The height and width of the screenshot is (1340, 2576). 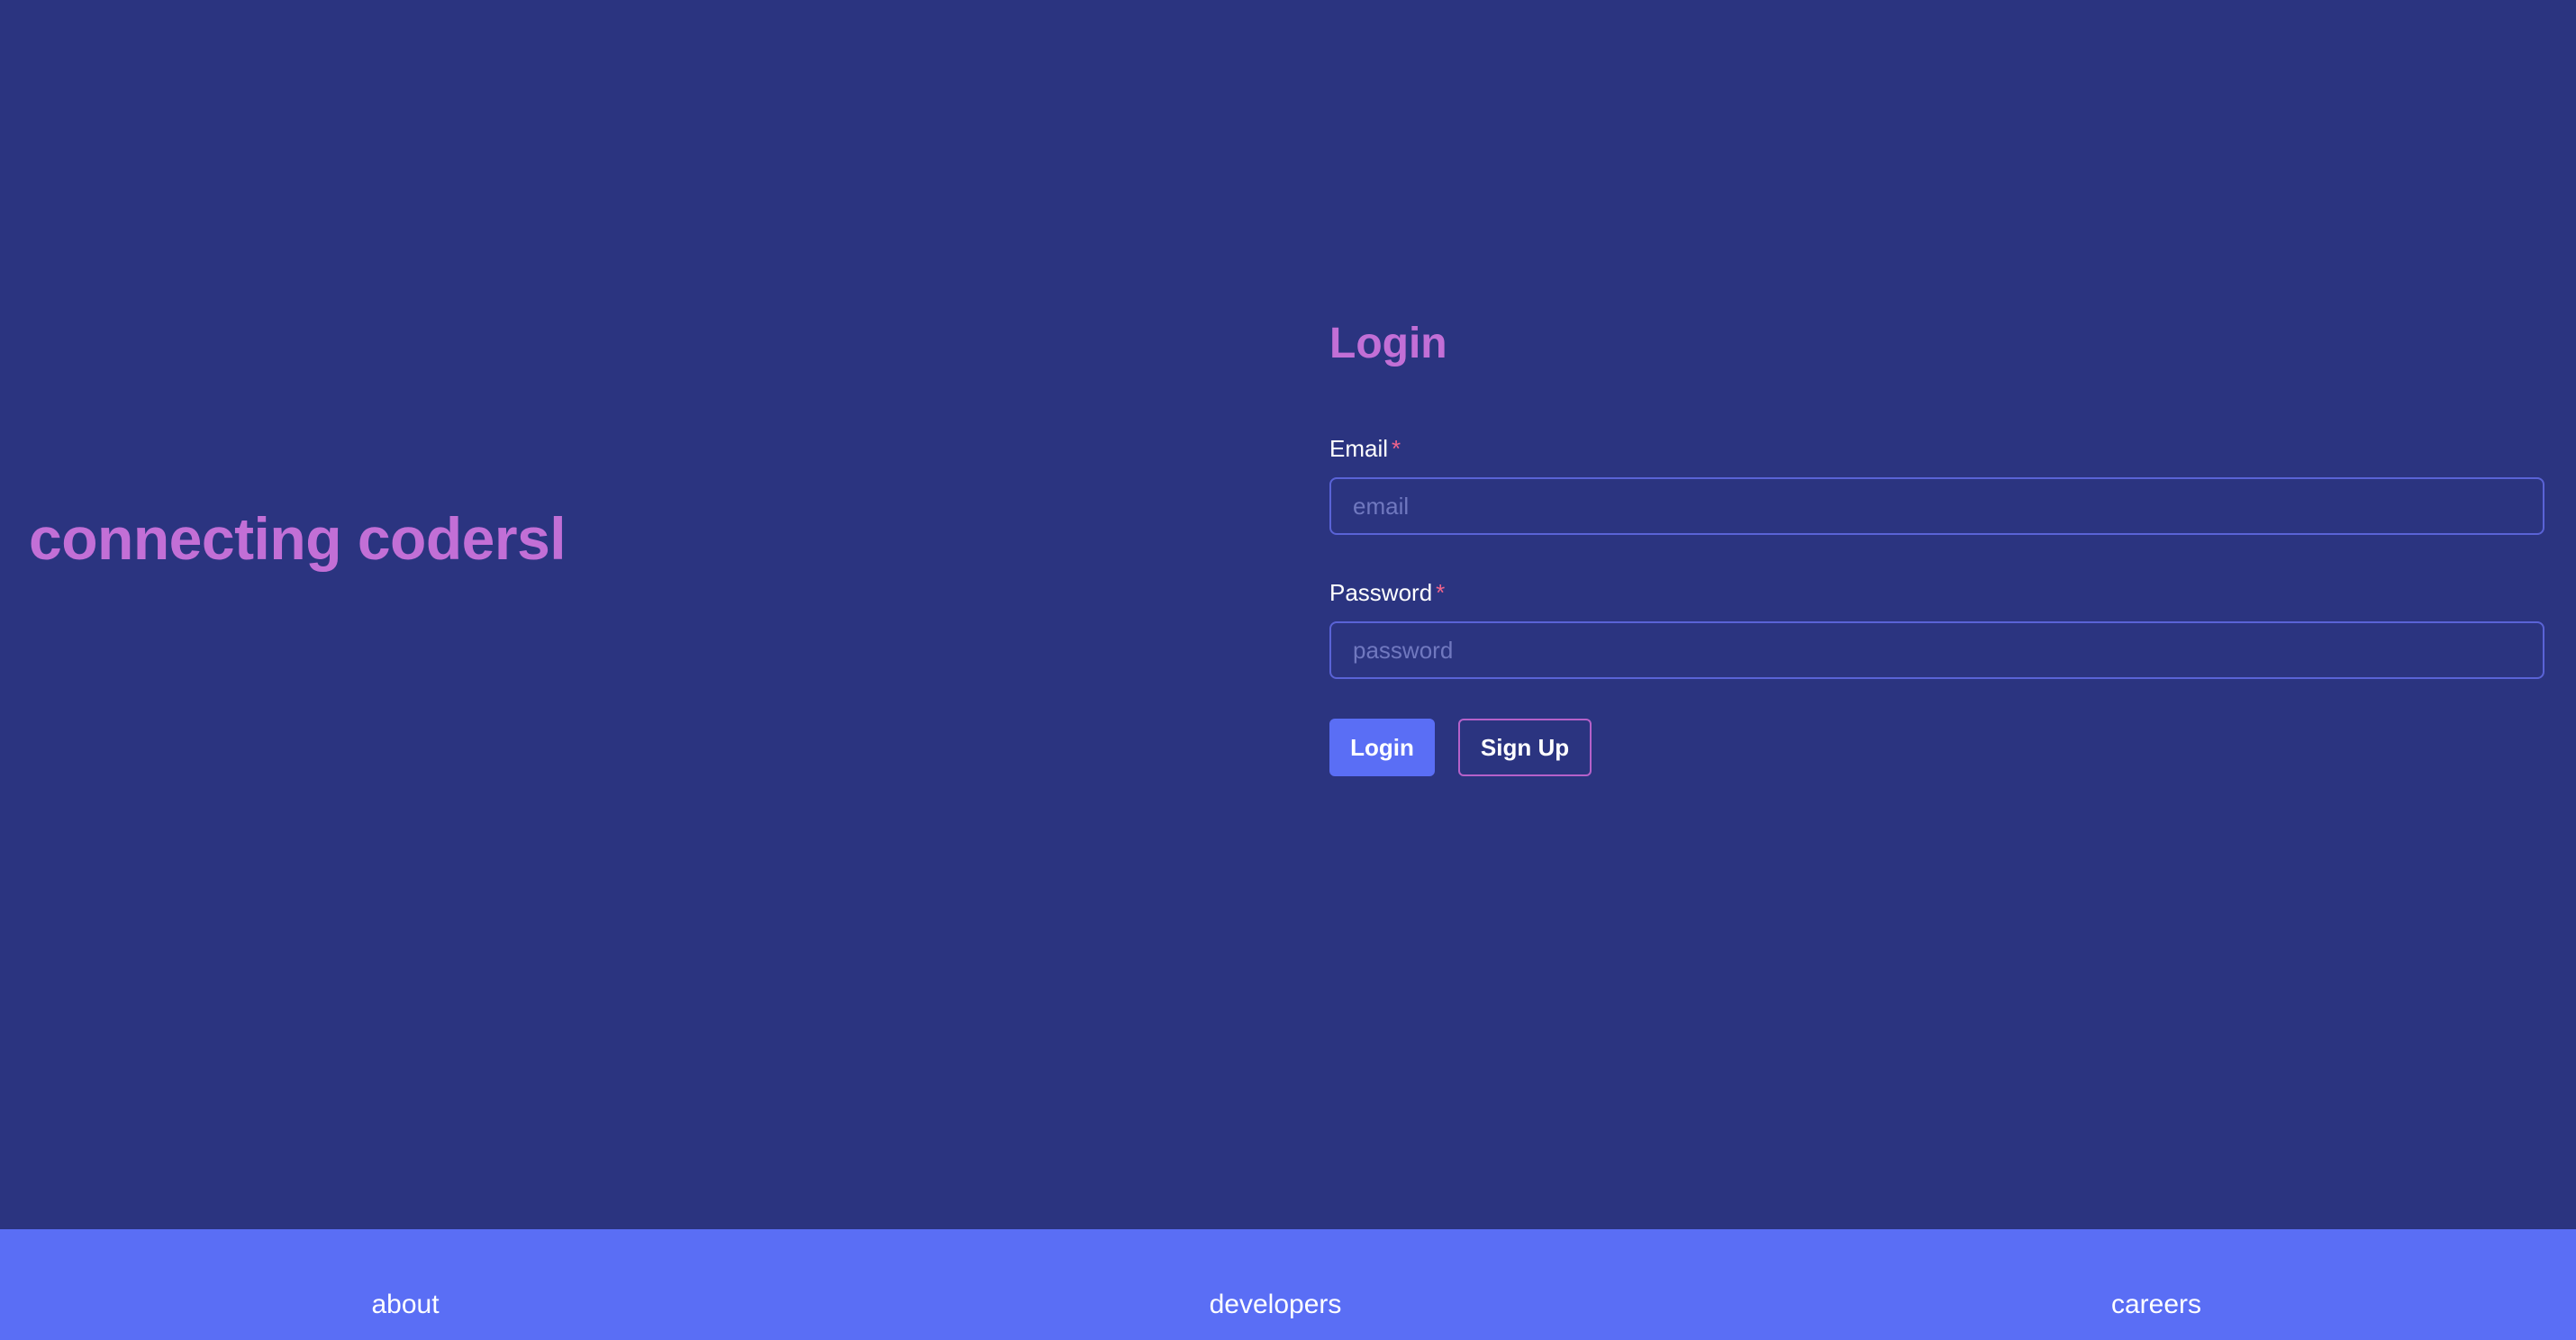 I want to click on password-label-text: Password, so click(x=1381, y=592).